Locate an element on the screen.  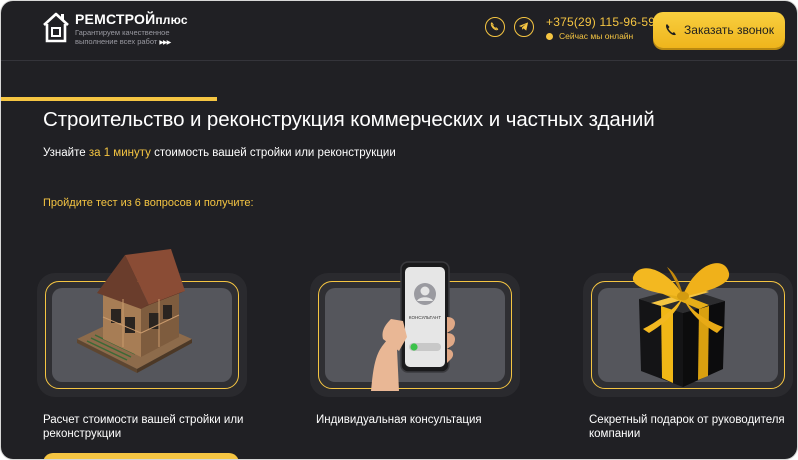
online-status-text: Сейчас мы онлайн is located at coordinates (596, 36).